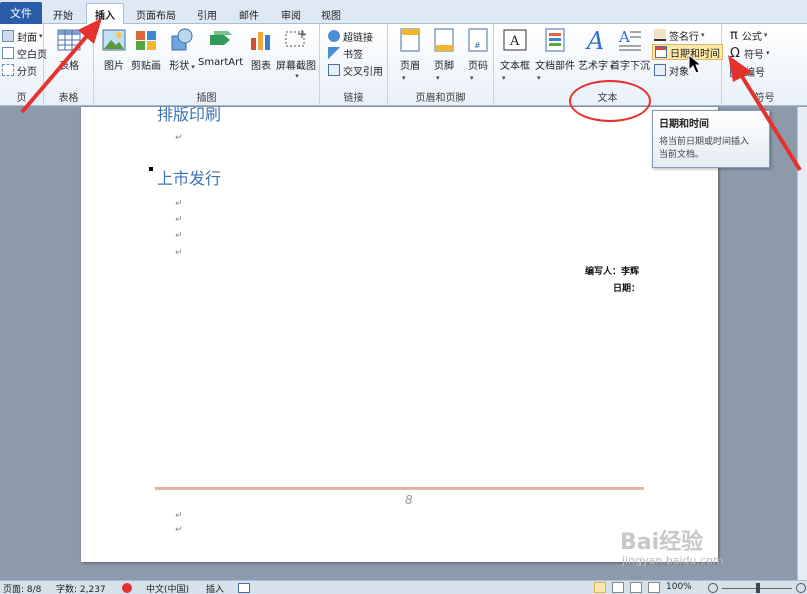  Describe the element at coordinates (679, 587) in the screenshot. I see `status-zoom: 100%` at that location.